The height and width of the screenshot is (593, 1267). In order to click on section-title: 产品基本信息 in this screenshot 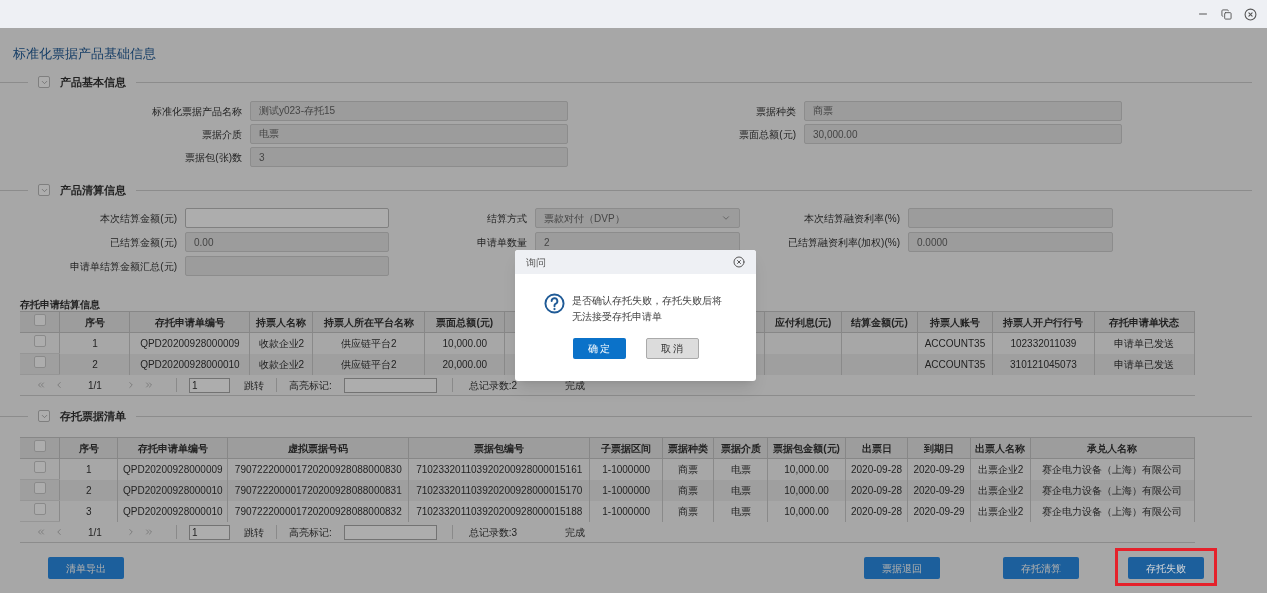, I will do `click(93, 82)`.